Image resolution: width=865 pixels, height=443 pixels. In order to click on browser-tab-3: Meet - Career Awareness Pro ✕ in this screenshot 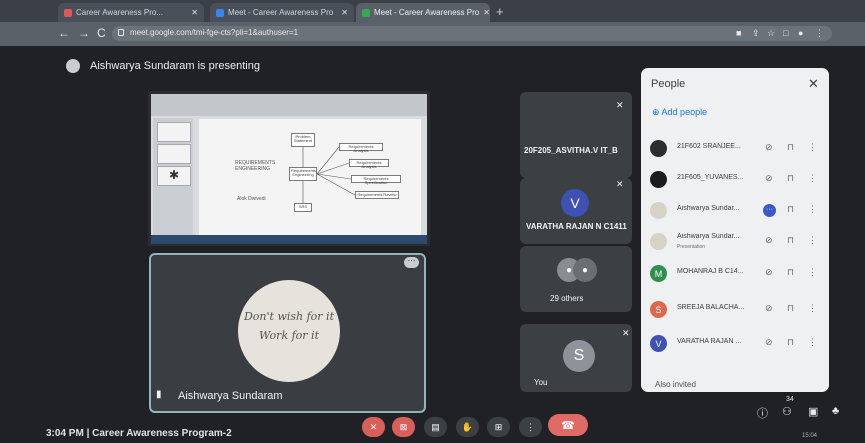, I will do `click(423, 12)`.